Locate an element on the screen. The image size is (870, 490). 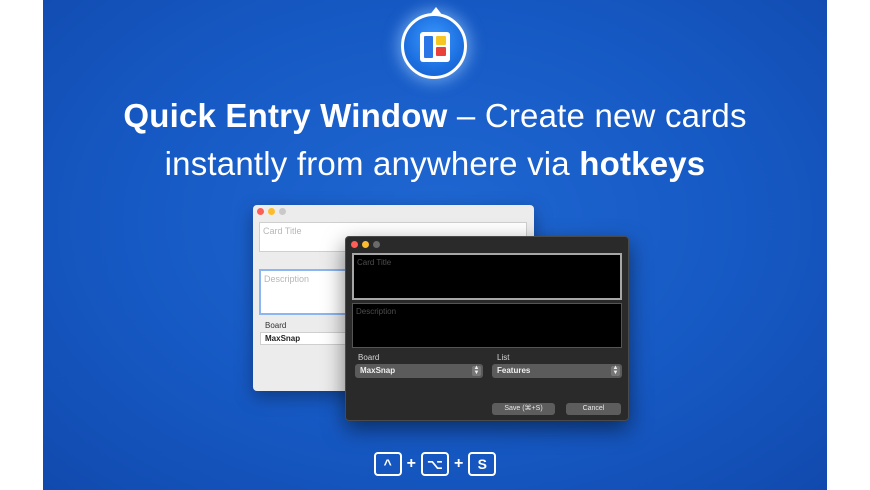
board-select-value: MaxSnap is located at coordinates (378, 370).